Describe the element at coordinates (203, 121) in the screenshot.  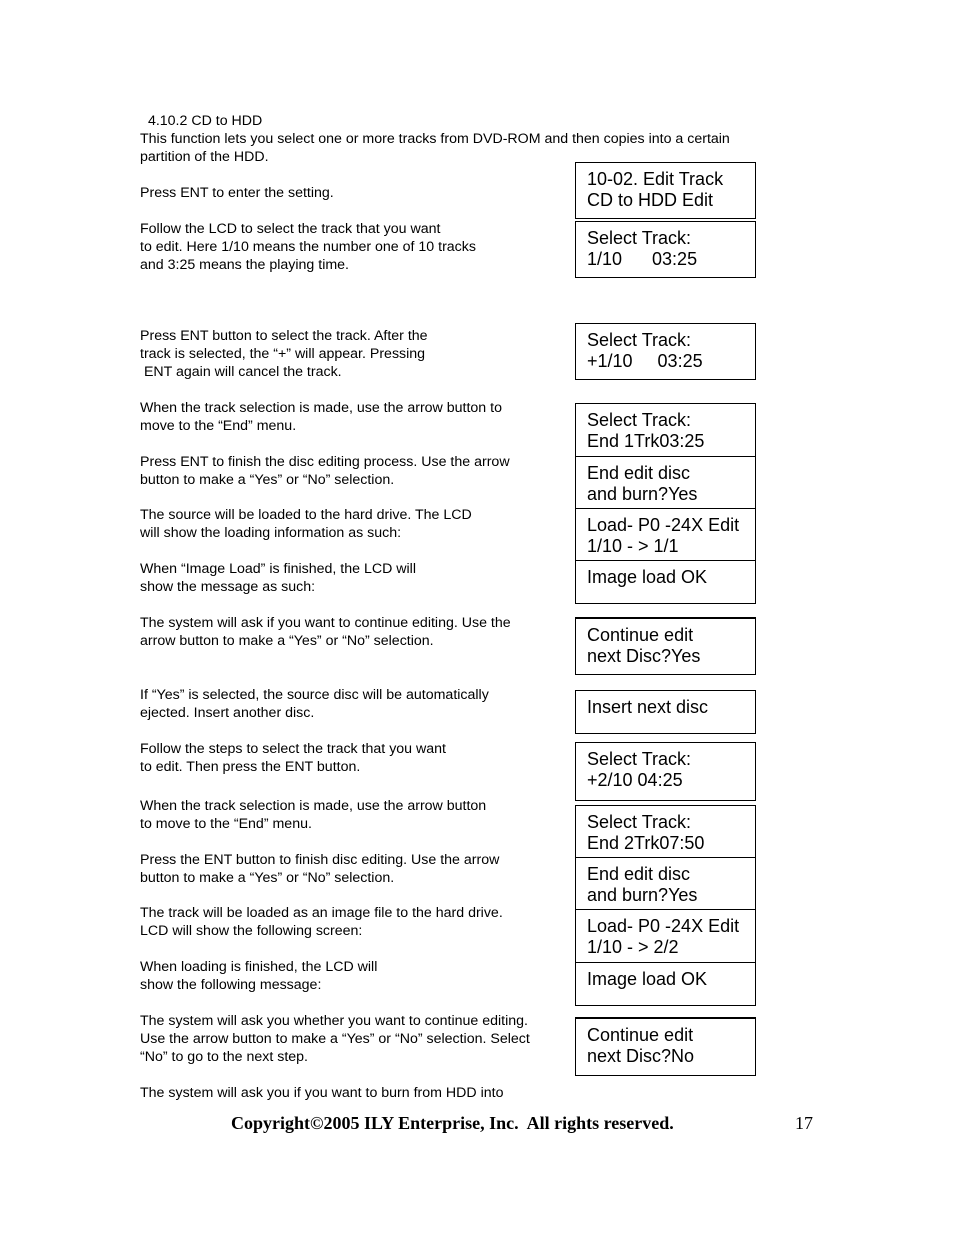
I see `section-heading: 4.10.2 CD to HDD` at that location.